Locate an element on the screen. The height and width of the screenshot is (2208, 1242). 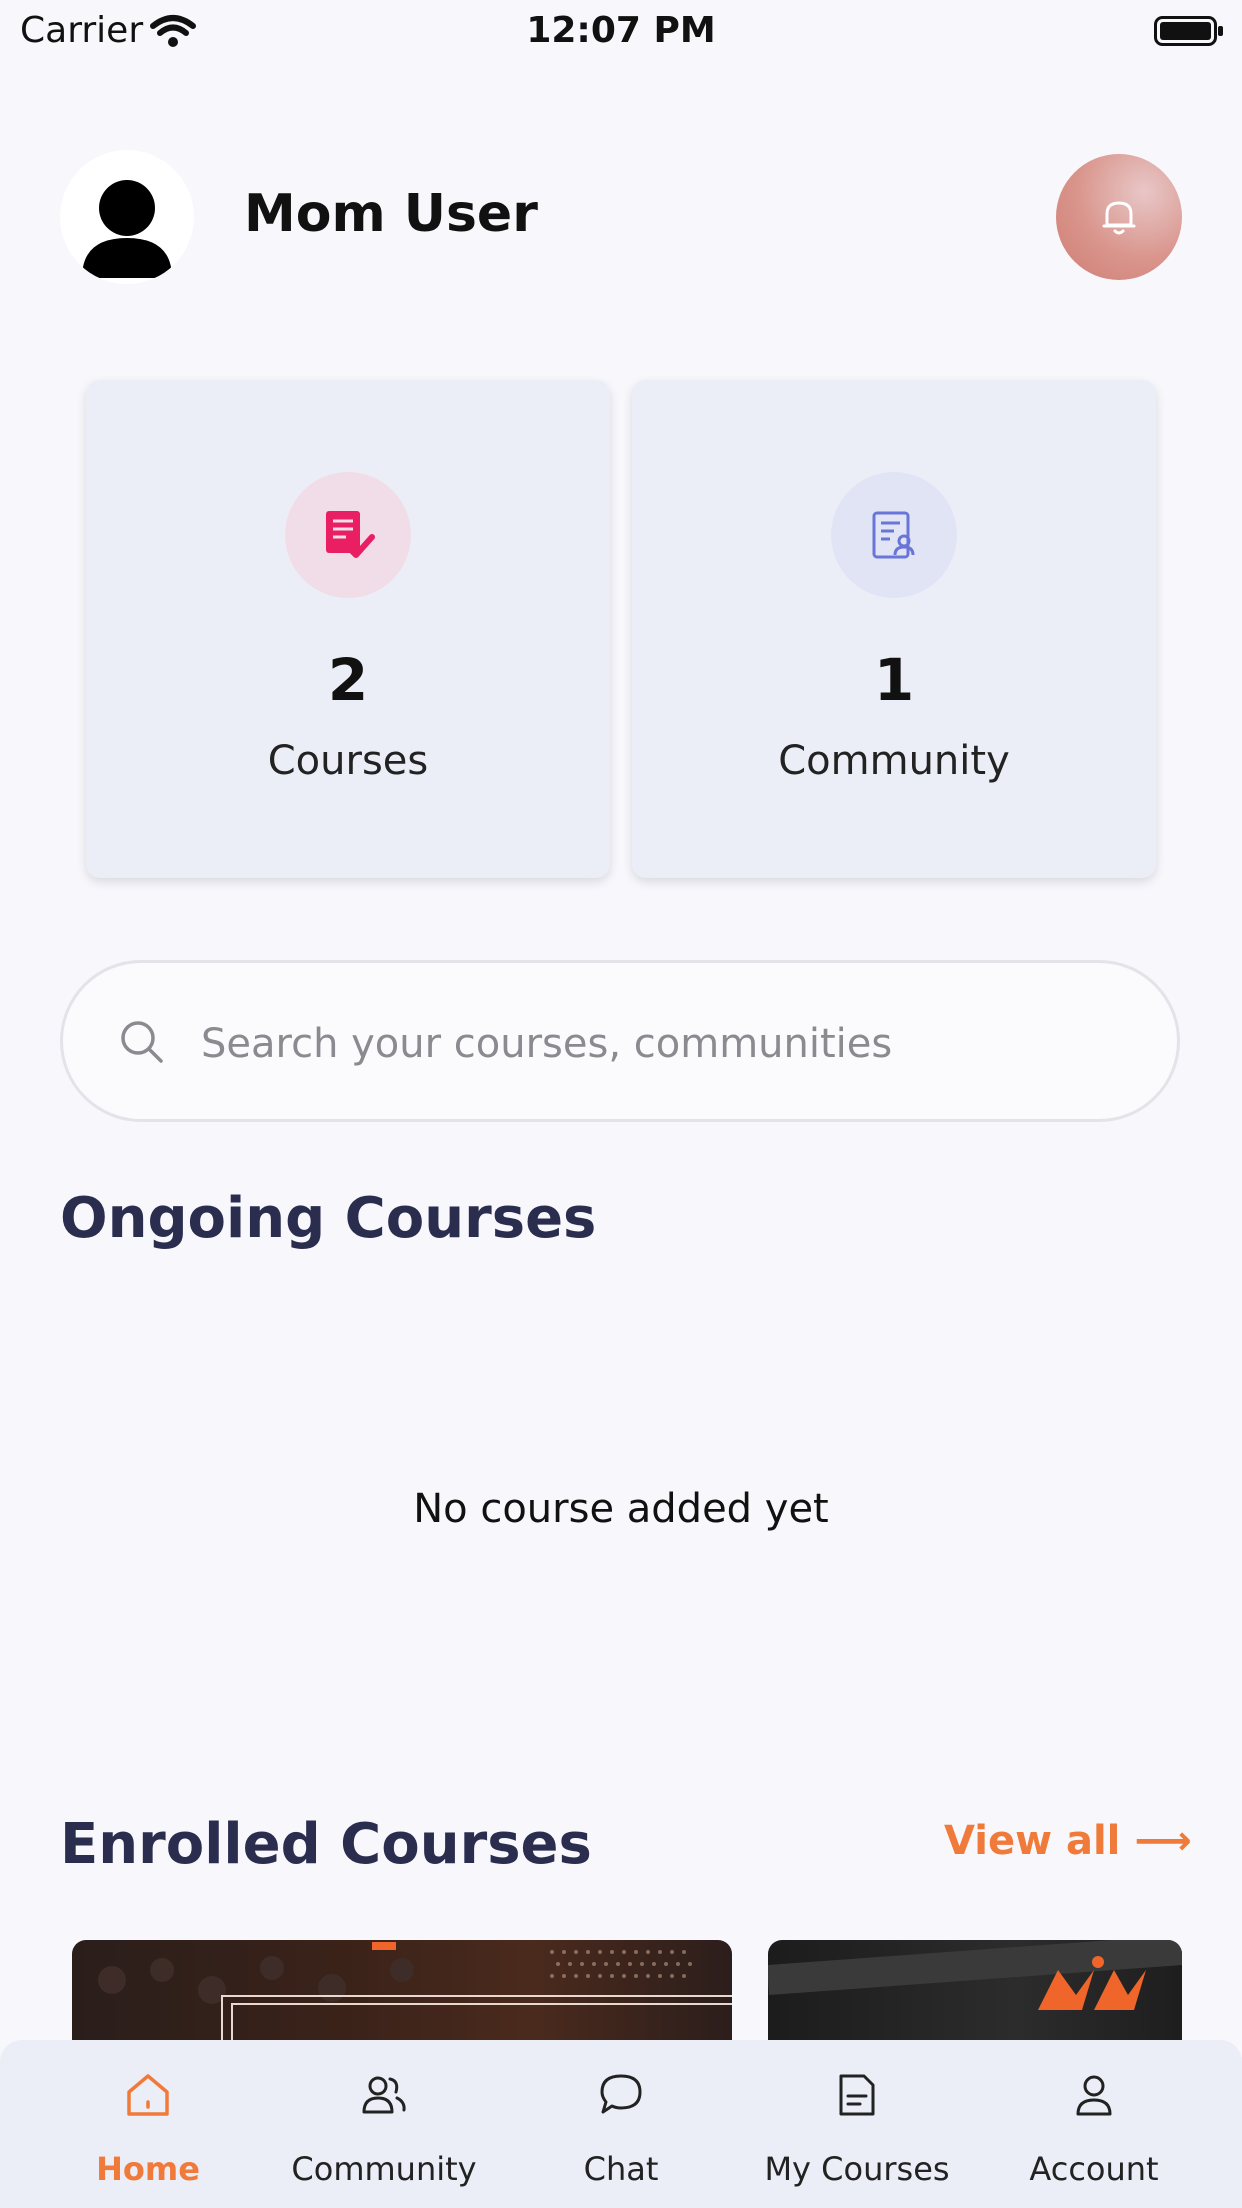
status-bar: Carrier 12:07 PM is located at coordinates (621, 31).